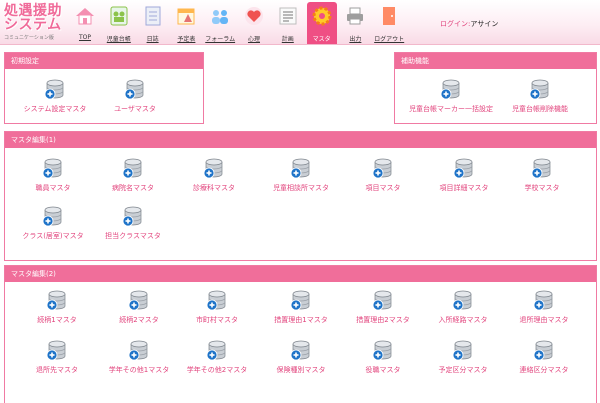  I want to click on nav-item-1: 児童台帳, so click(119, 23).